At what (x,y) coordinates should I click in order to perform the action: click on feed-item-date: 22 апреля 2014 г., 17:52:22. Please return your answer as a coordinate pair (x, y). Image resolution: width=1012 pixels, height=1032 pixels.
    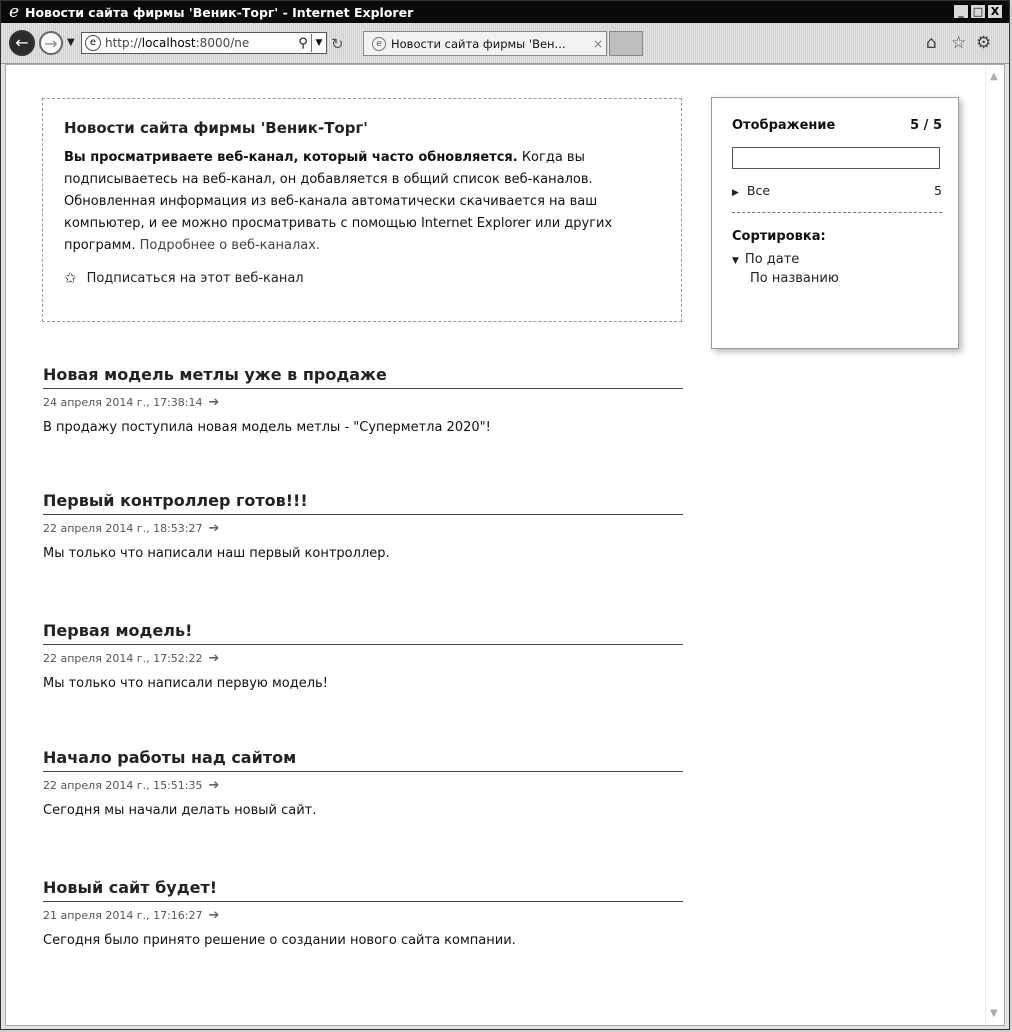
    Looking at the image, I should click on (123, 658).